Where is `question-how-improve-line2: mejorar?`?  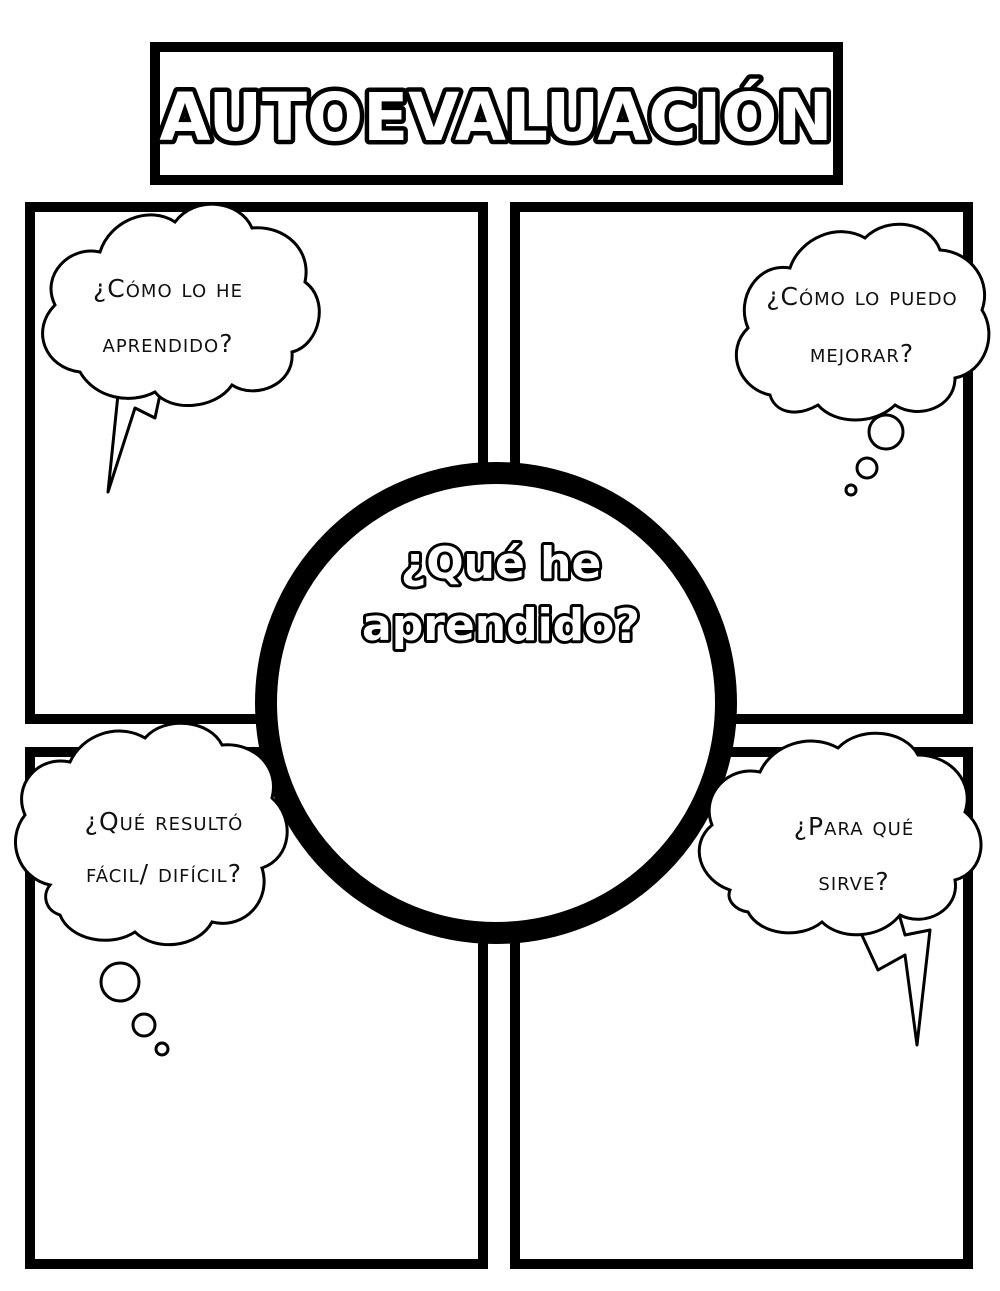 question-how-improve-line2: mejorar? is located at coordinates (862, 353).